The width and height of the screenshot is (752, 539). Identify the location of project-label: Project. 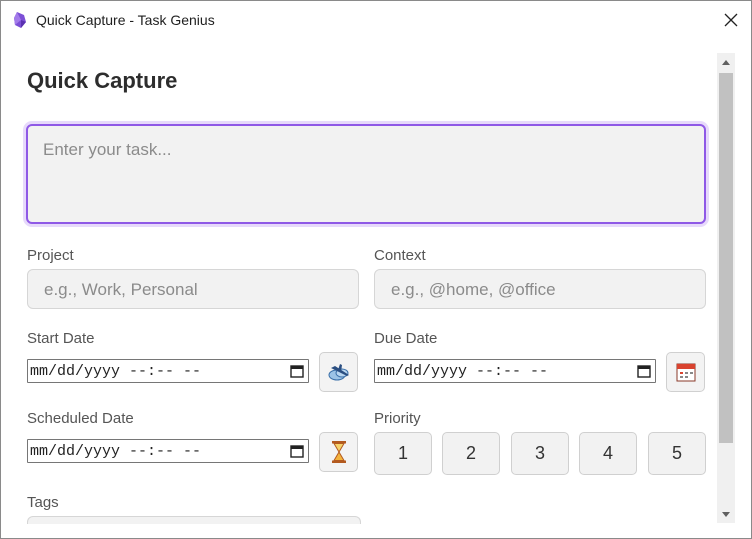
(50, 255).